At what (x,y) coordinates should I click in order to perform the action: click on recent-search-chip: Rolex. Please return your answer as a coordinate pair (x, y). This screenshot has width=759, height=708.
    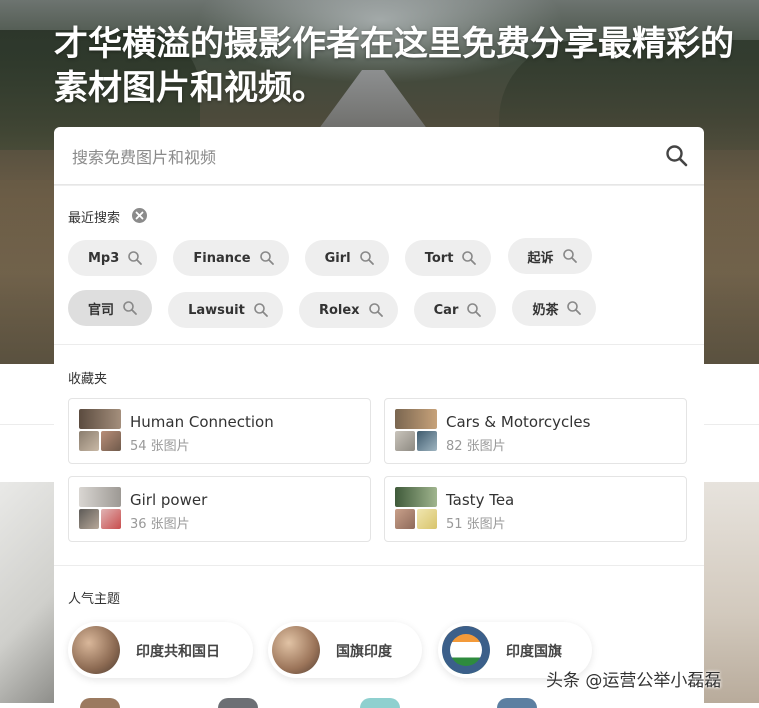
    Looking at the image, I should click on (348, 310).